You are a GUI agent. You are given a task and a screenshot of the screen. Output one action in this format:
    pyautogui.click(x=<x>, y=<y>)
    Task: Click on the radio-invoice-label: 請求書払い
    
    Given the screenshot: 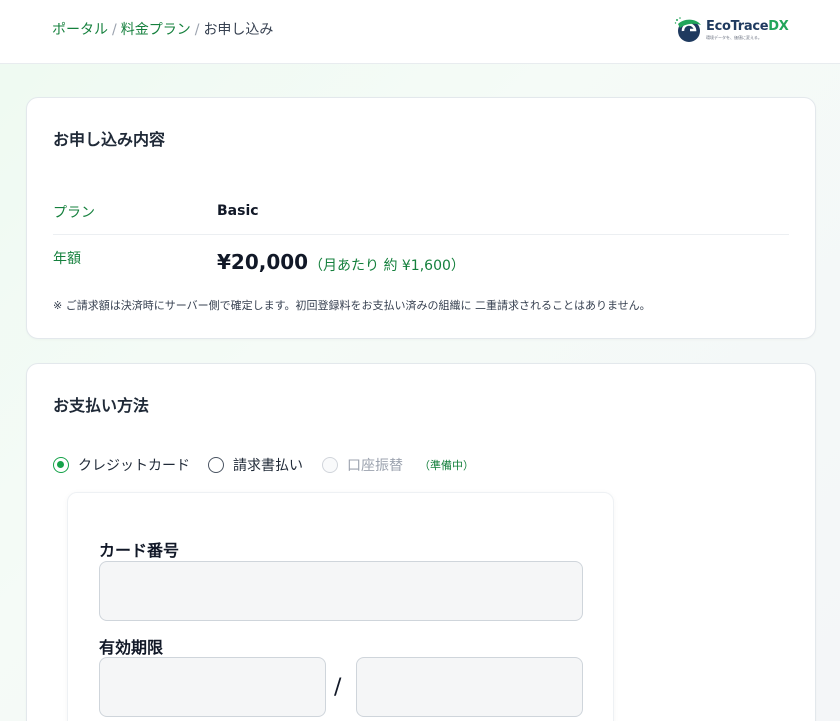 What is the action you would take?
    pyautogui.click(x=268, y=466)
    